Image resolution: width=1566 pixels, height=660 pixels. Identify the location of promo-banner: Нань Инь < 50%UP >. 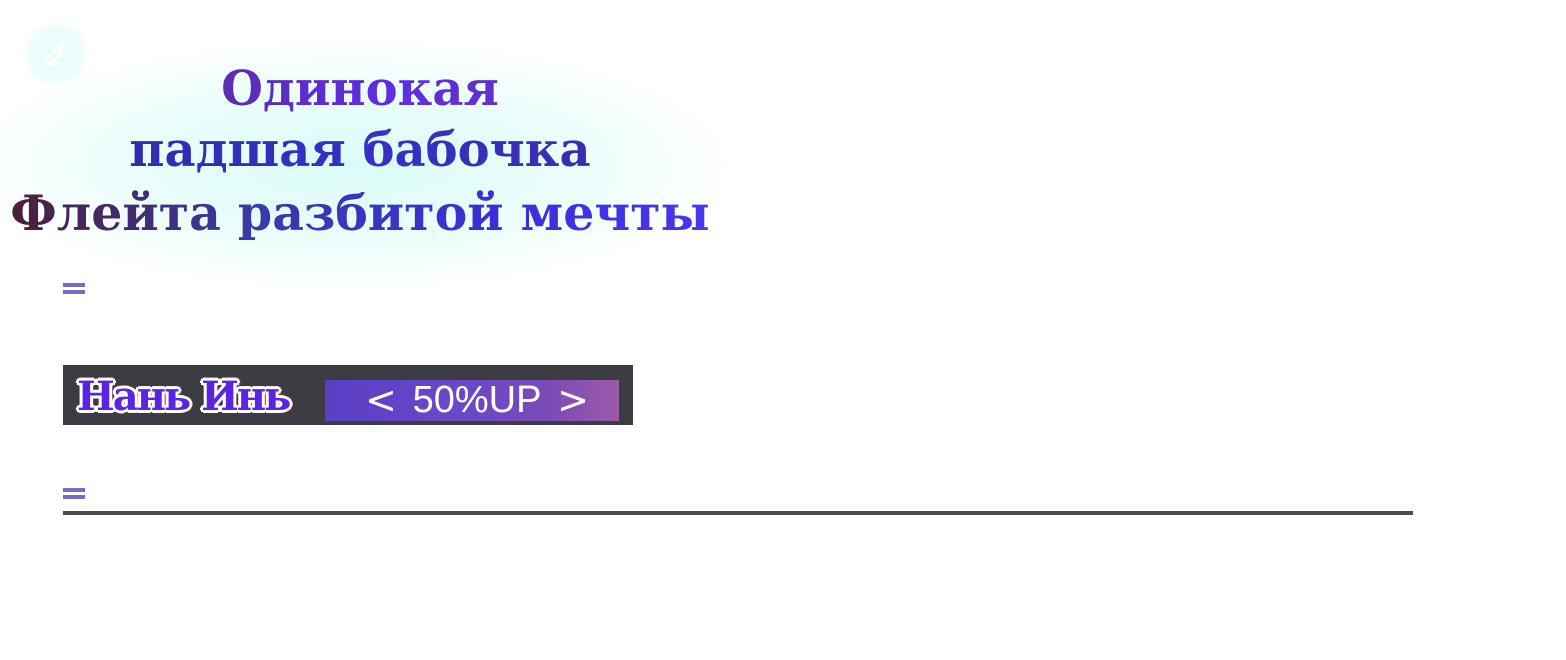
(348, 395).